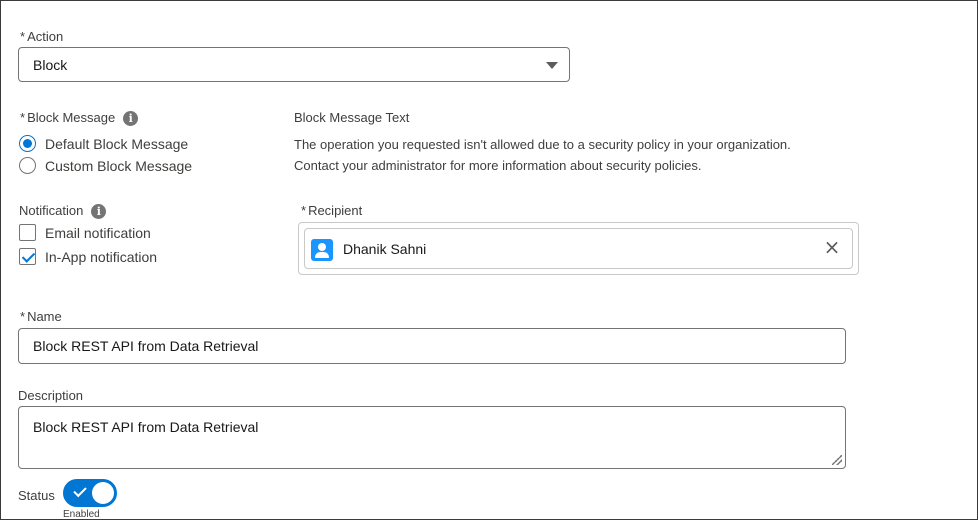  Describe the element at coordinates (80, 490) in the screenshot. I see `check-icon` at that location.